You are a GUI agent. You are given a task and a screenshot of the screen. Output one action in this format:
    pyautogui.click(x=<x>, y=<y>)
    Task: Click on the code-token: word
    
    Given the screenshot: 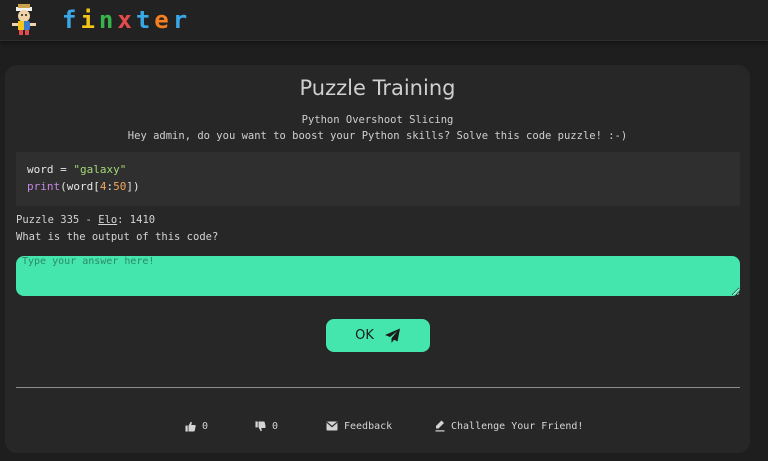 What is the action you would take?
    pyautogui.click(x=40, y=169)
    